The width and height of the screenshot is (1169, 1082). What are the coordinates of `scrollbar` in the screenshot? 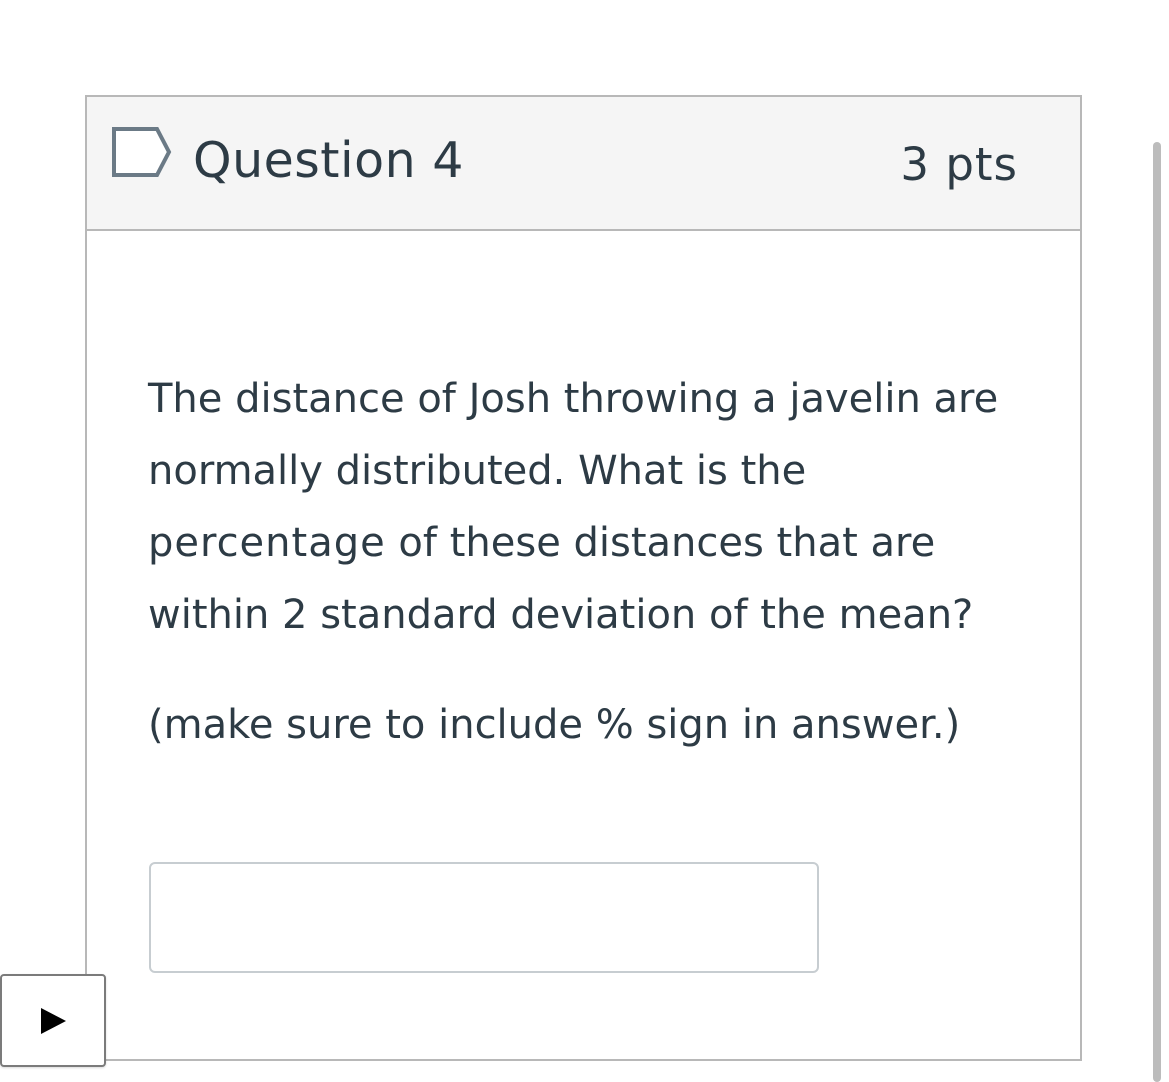 It's located at (1157, 612).